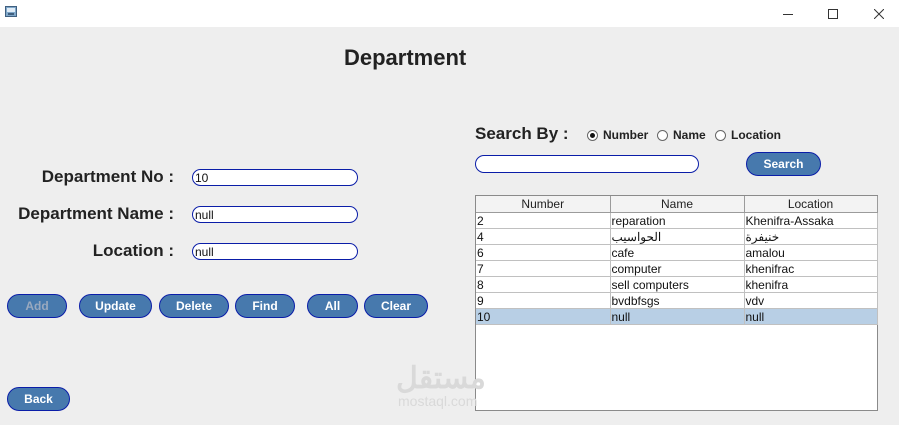 The image size is (899, 425). I want to click on table-row: 6 cafe amalou, so click(677, 252).